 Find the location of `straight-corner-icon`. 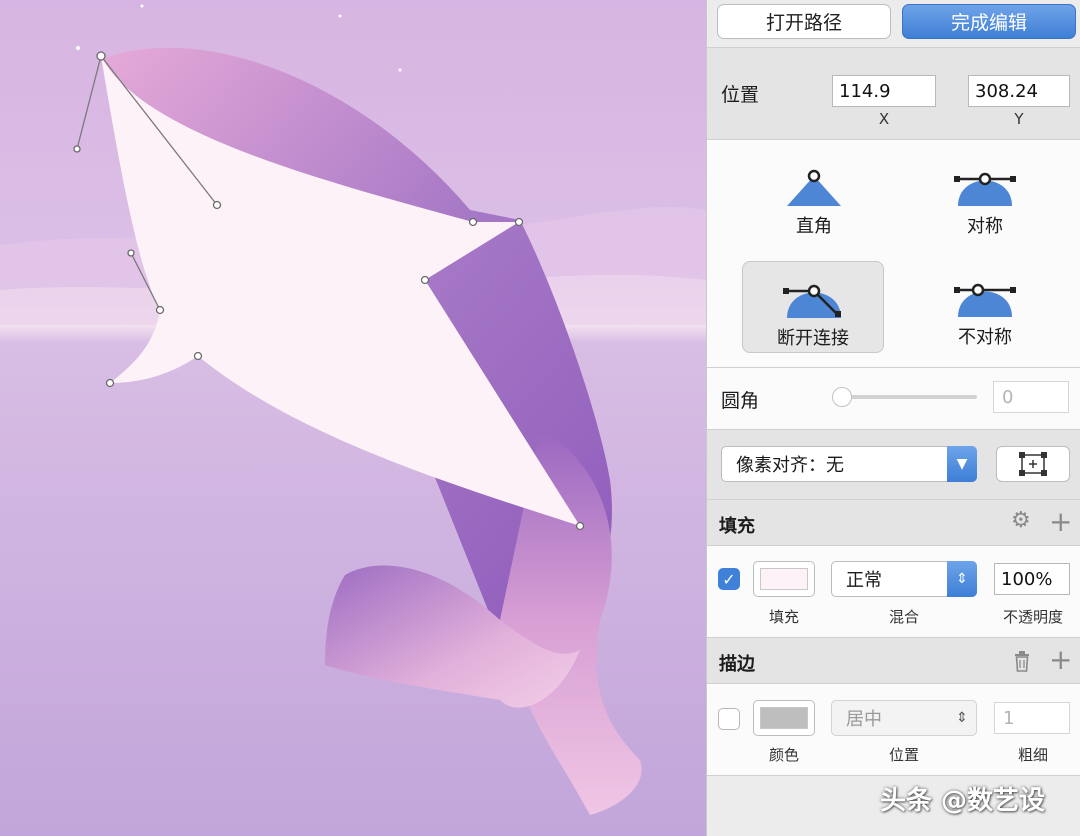

straight-corner-icon is located at coordinates (814, 187).